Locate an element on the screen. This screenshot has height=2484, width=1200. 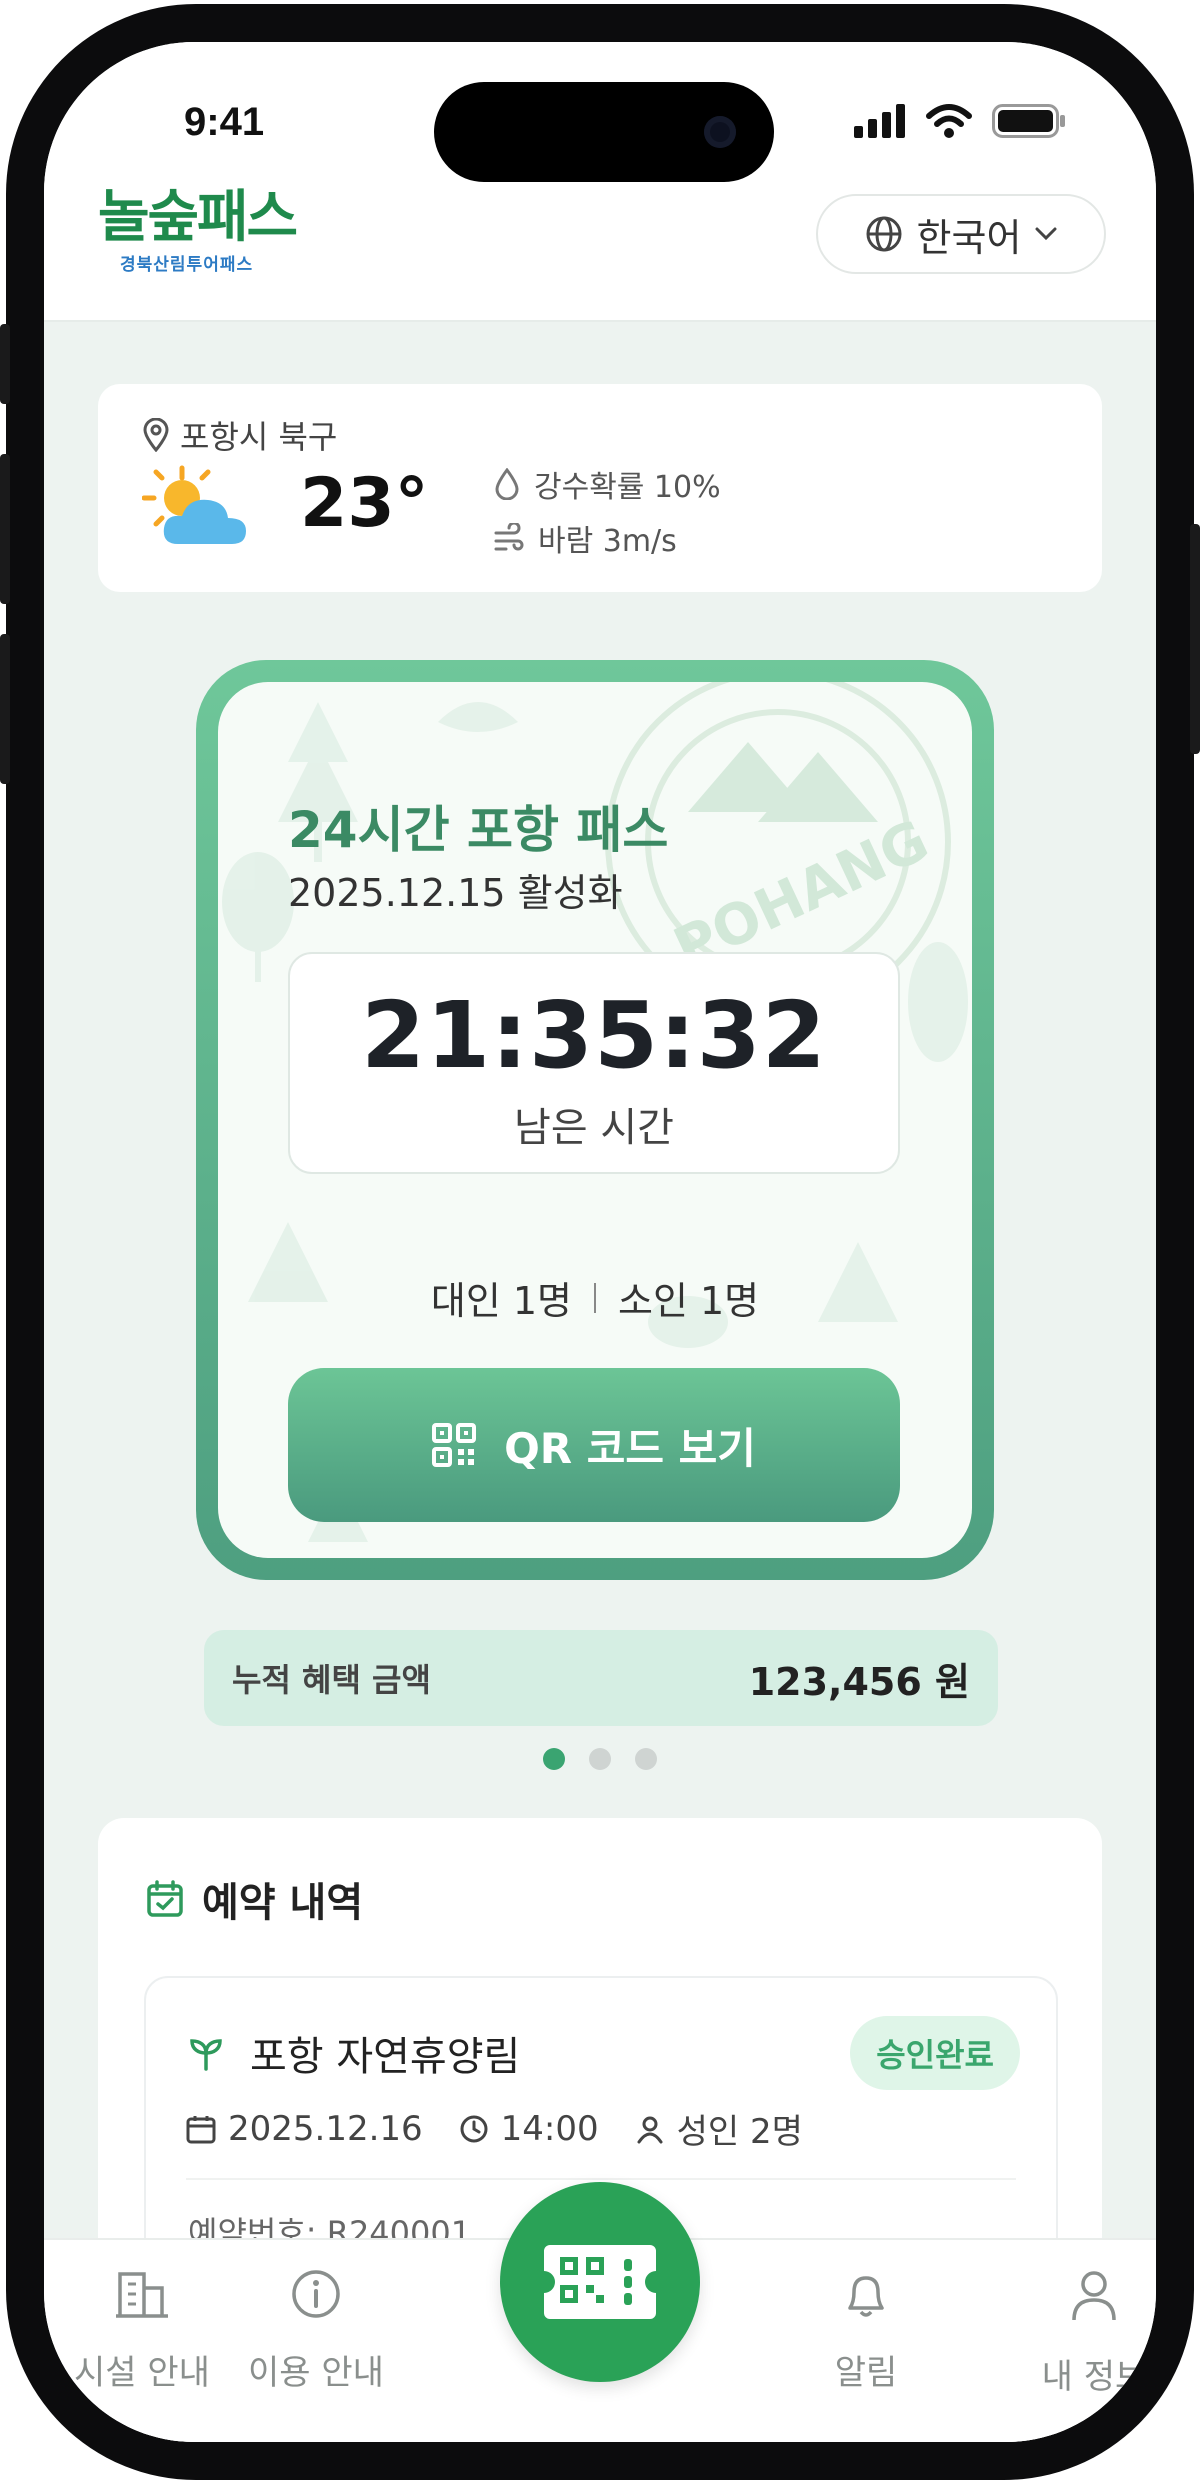
building-icon is located at coordinates (142, 2295).